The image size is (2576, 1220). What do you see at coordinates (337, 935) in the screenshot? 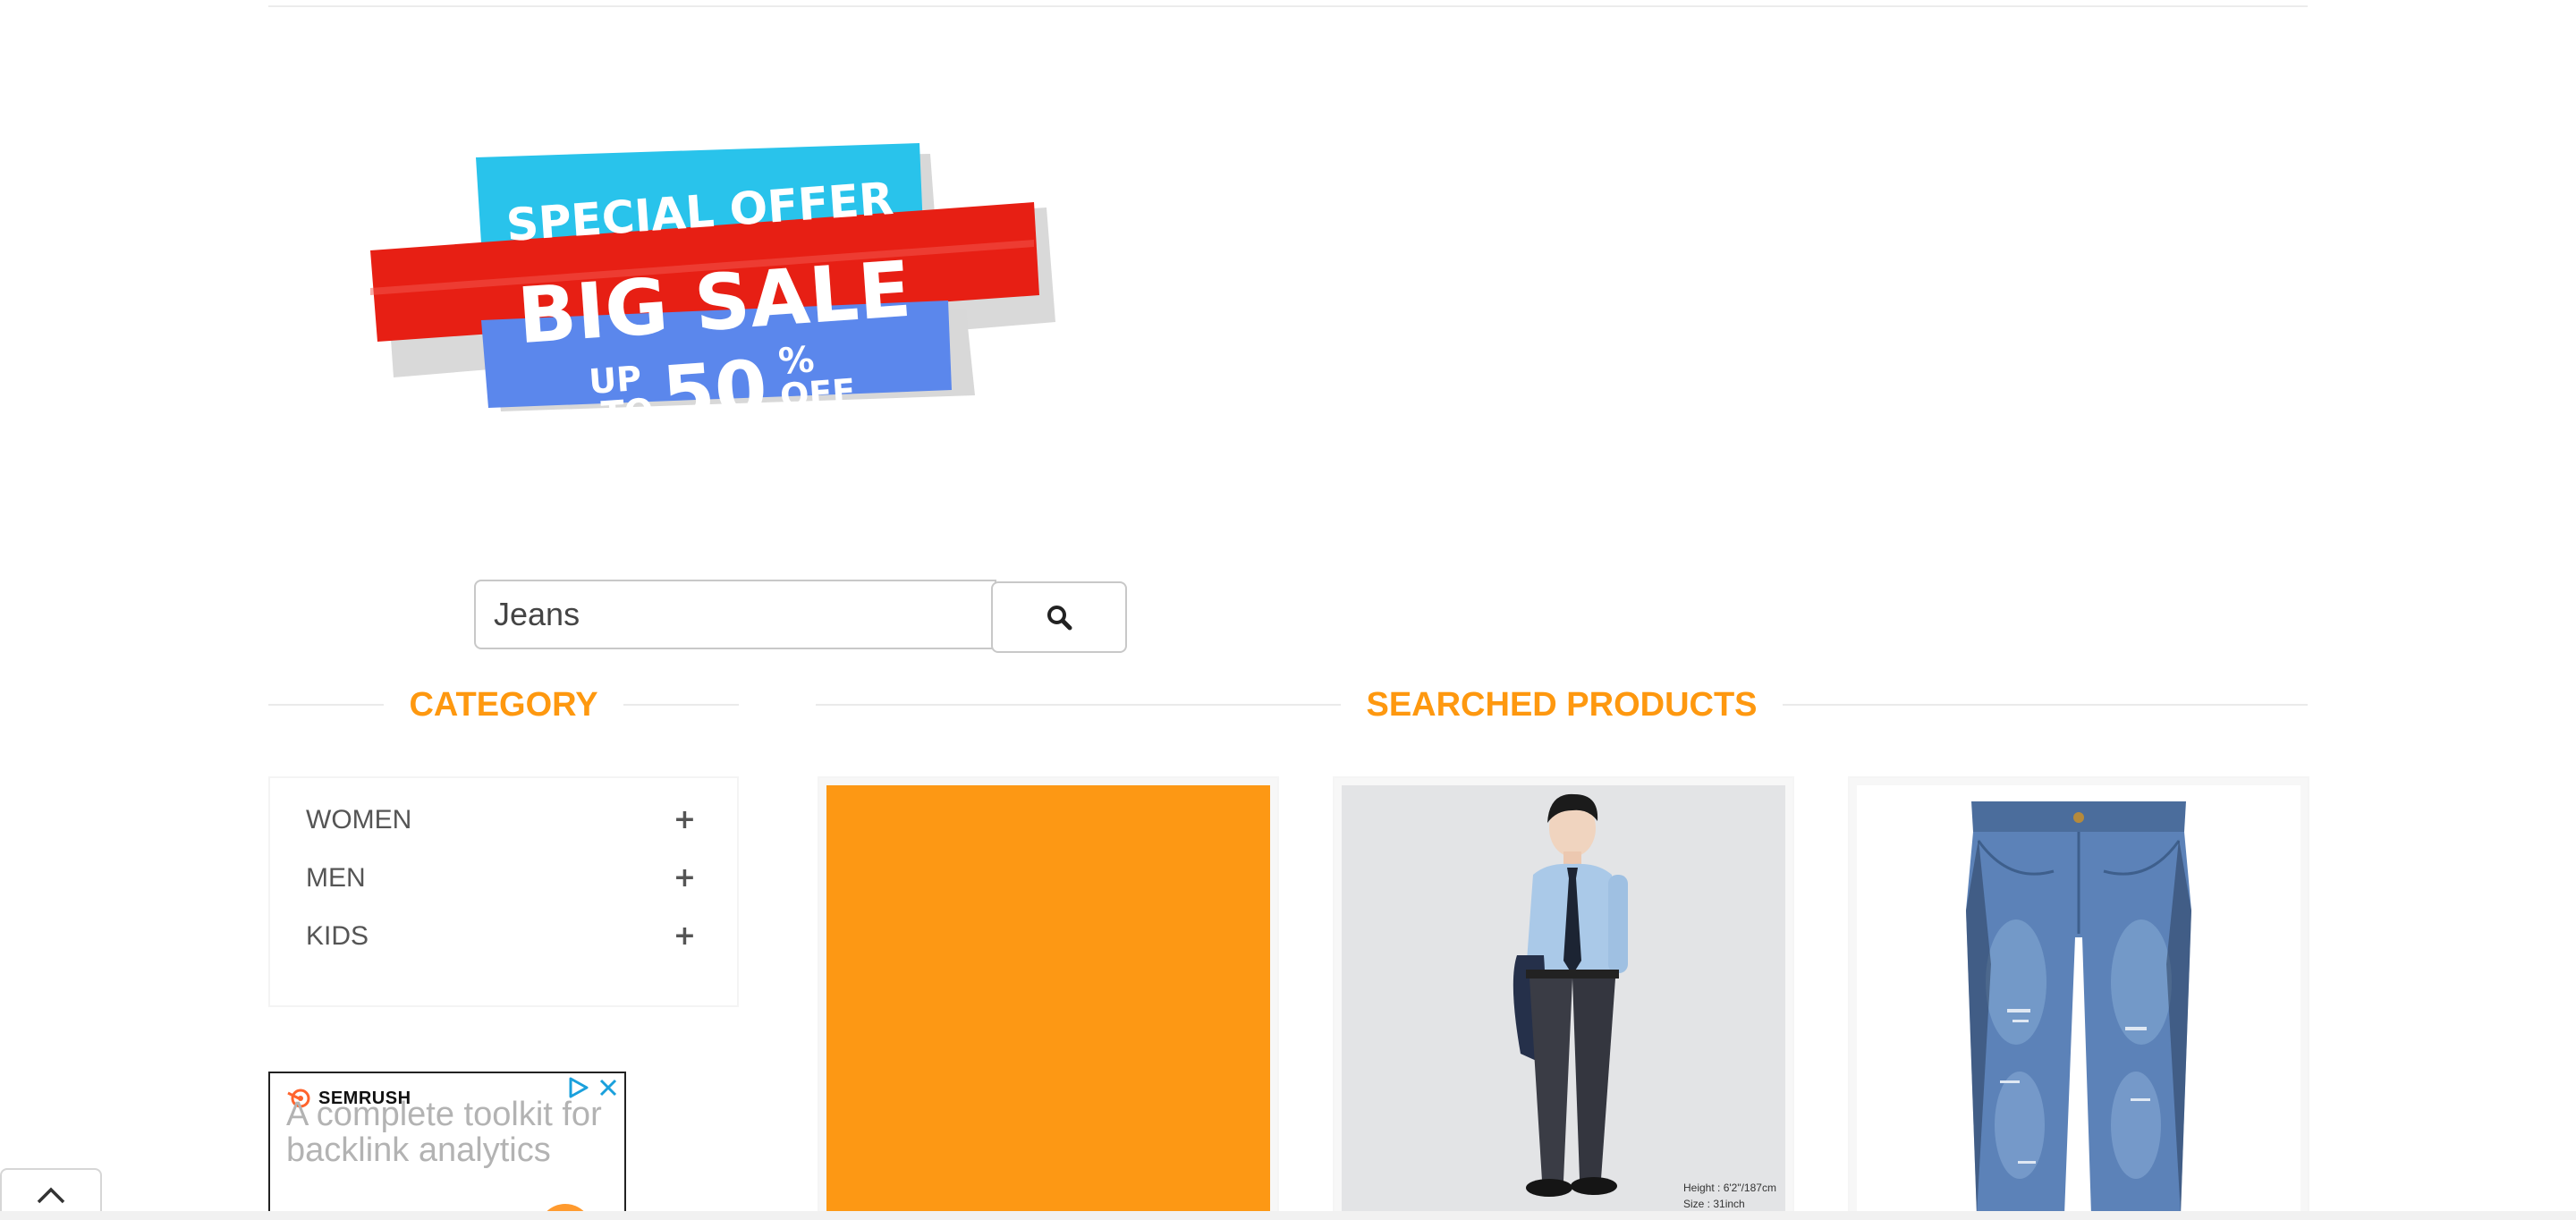
I see `category-item-label: KIDS` at bounding box center [337, 935].